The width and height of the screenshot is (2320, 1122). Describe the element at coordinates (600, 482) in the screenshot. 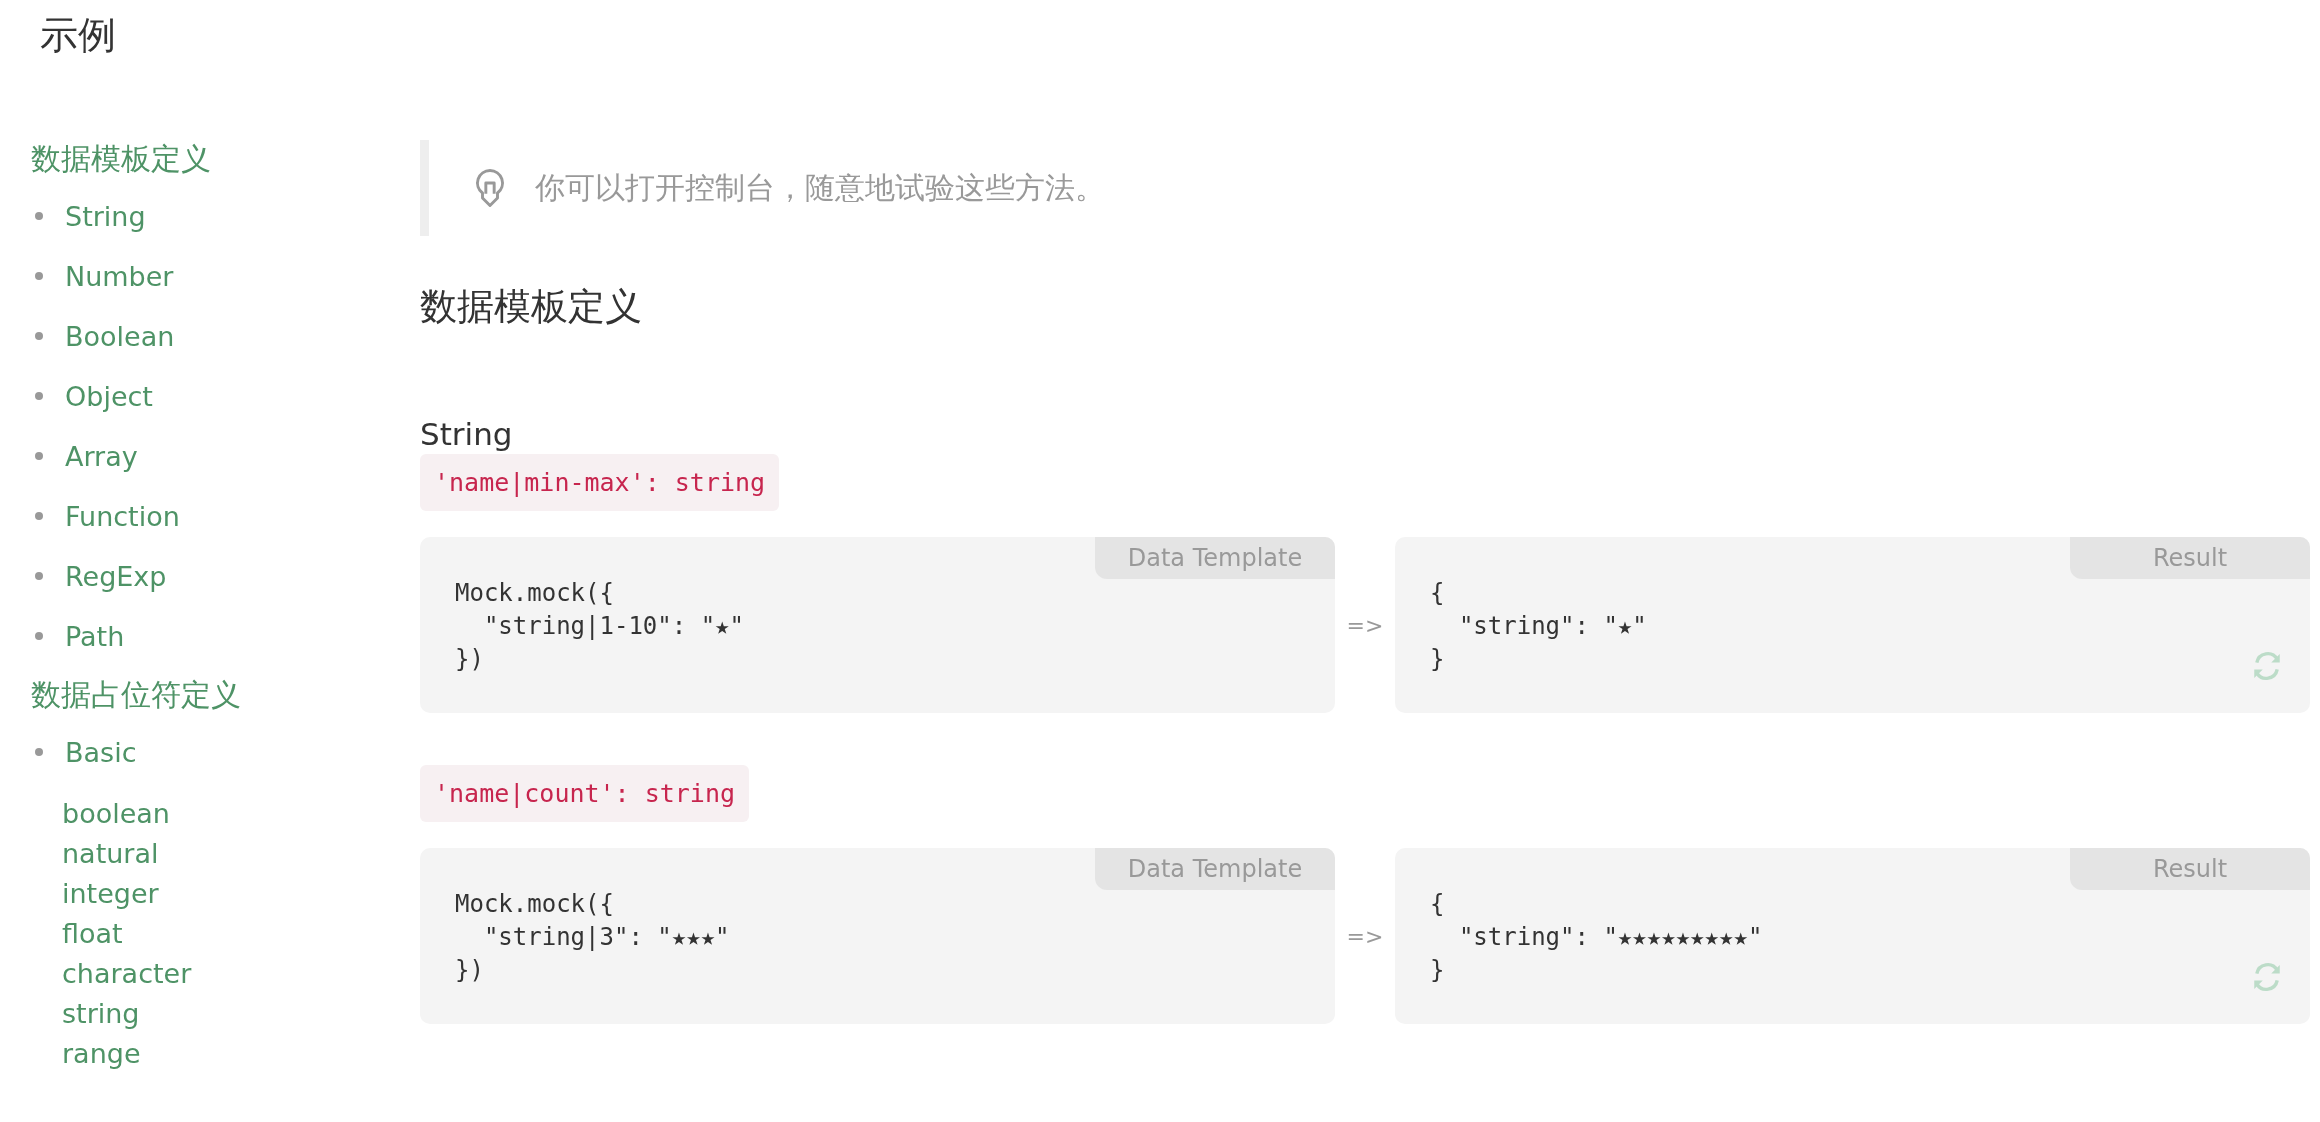

I see `rule-code: 'name|min-max': string` at that location.